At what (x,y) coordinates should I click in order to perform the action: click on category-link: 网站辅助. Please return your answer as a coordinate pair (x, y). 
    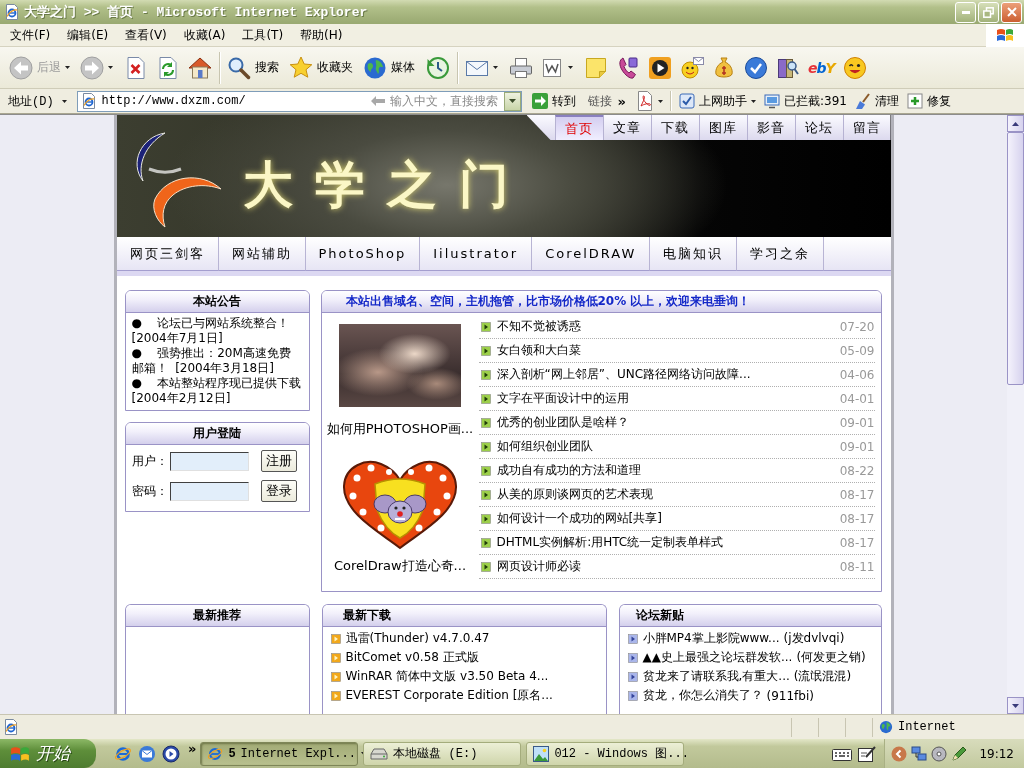
    Looking at the image, I should click on (262, 254).